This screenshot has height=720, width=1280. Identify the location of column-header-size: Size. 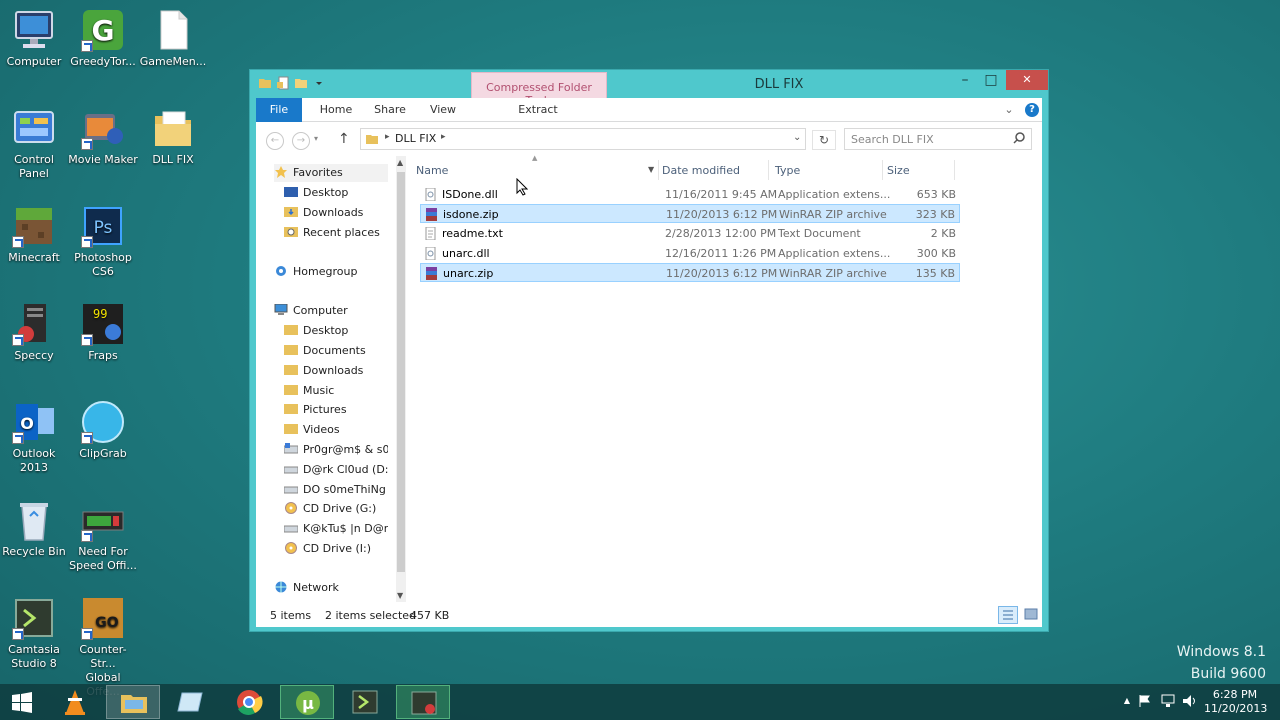
(917, 171).